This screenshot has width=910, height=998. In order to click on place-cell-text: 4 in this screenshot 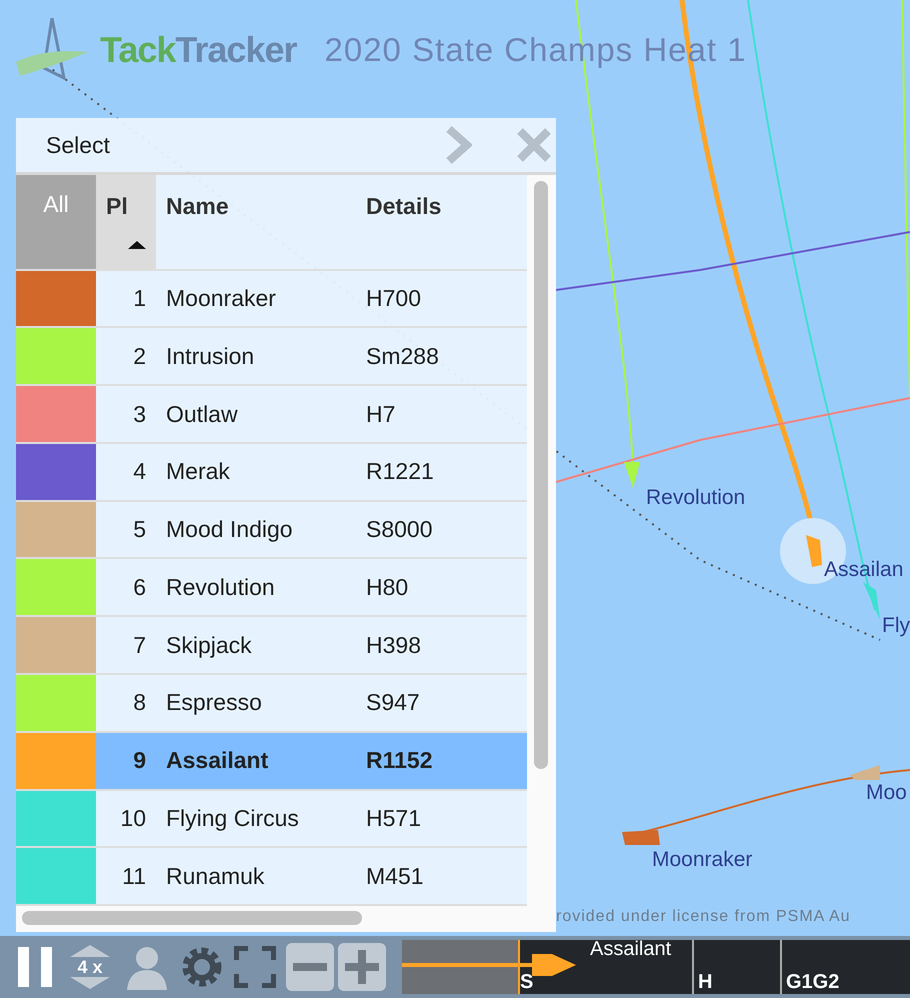, I will do `click(139, 471)`.